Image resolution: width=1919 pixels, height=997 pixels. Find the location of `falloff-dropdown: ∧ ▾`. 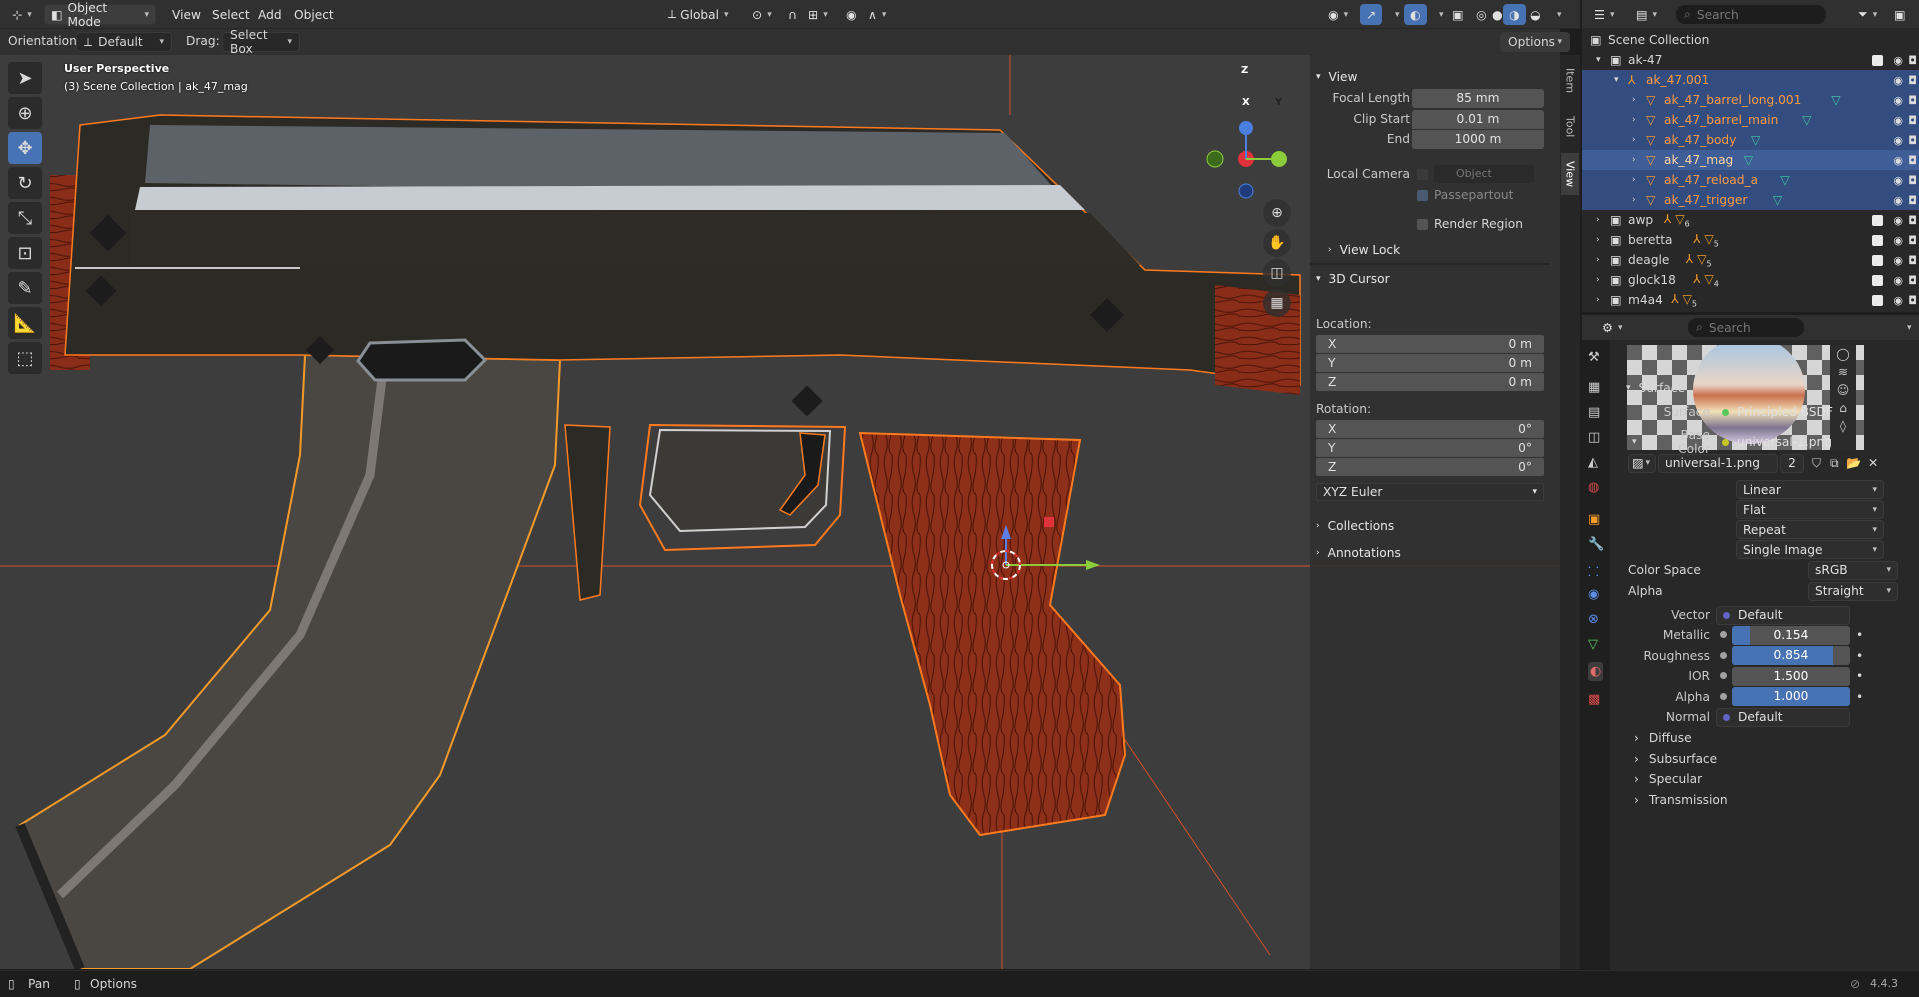

falloff-dropdown: ∧ ▾ is located at coordinates (877, 14).